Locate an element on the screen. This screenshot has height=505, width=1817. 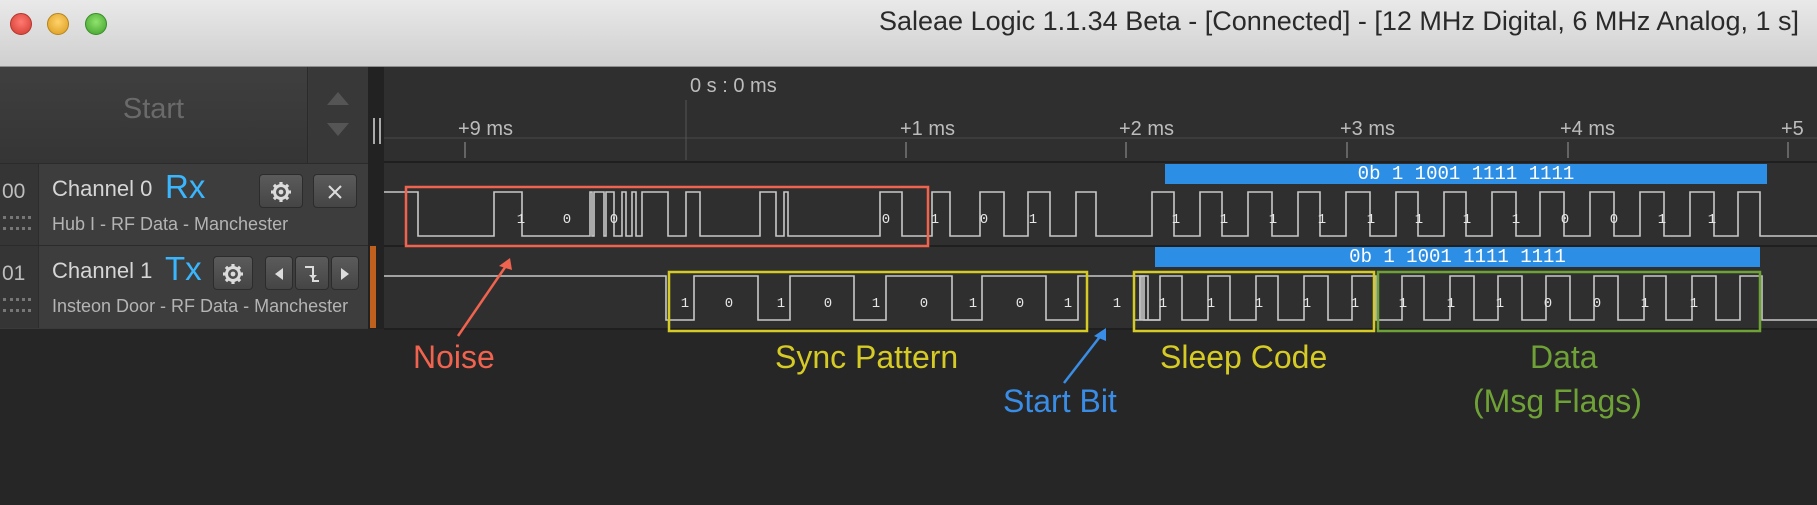
start-bit-arrow is located at coordinates (1083, 358).